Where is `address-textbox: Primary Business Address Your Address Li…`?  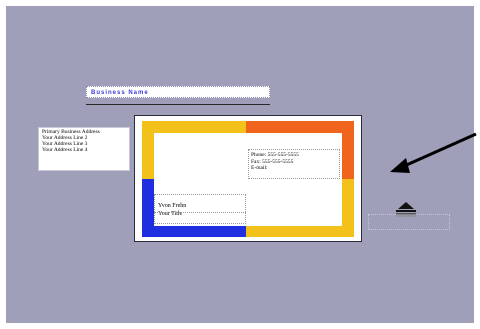 address-textbox: Primary Business Address Your Address Li… is located at coordinates (84, 149).